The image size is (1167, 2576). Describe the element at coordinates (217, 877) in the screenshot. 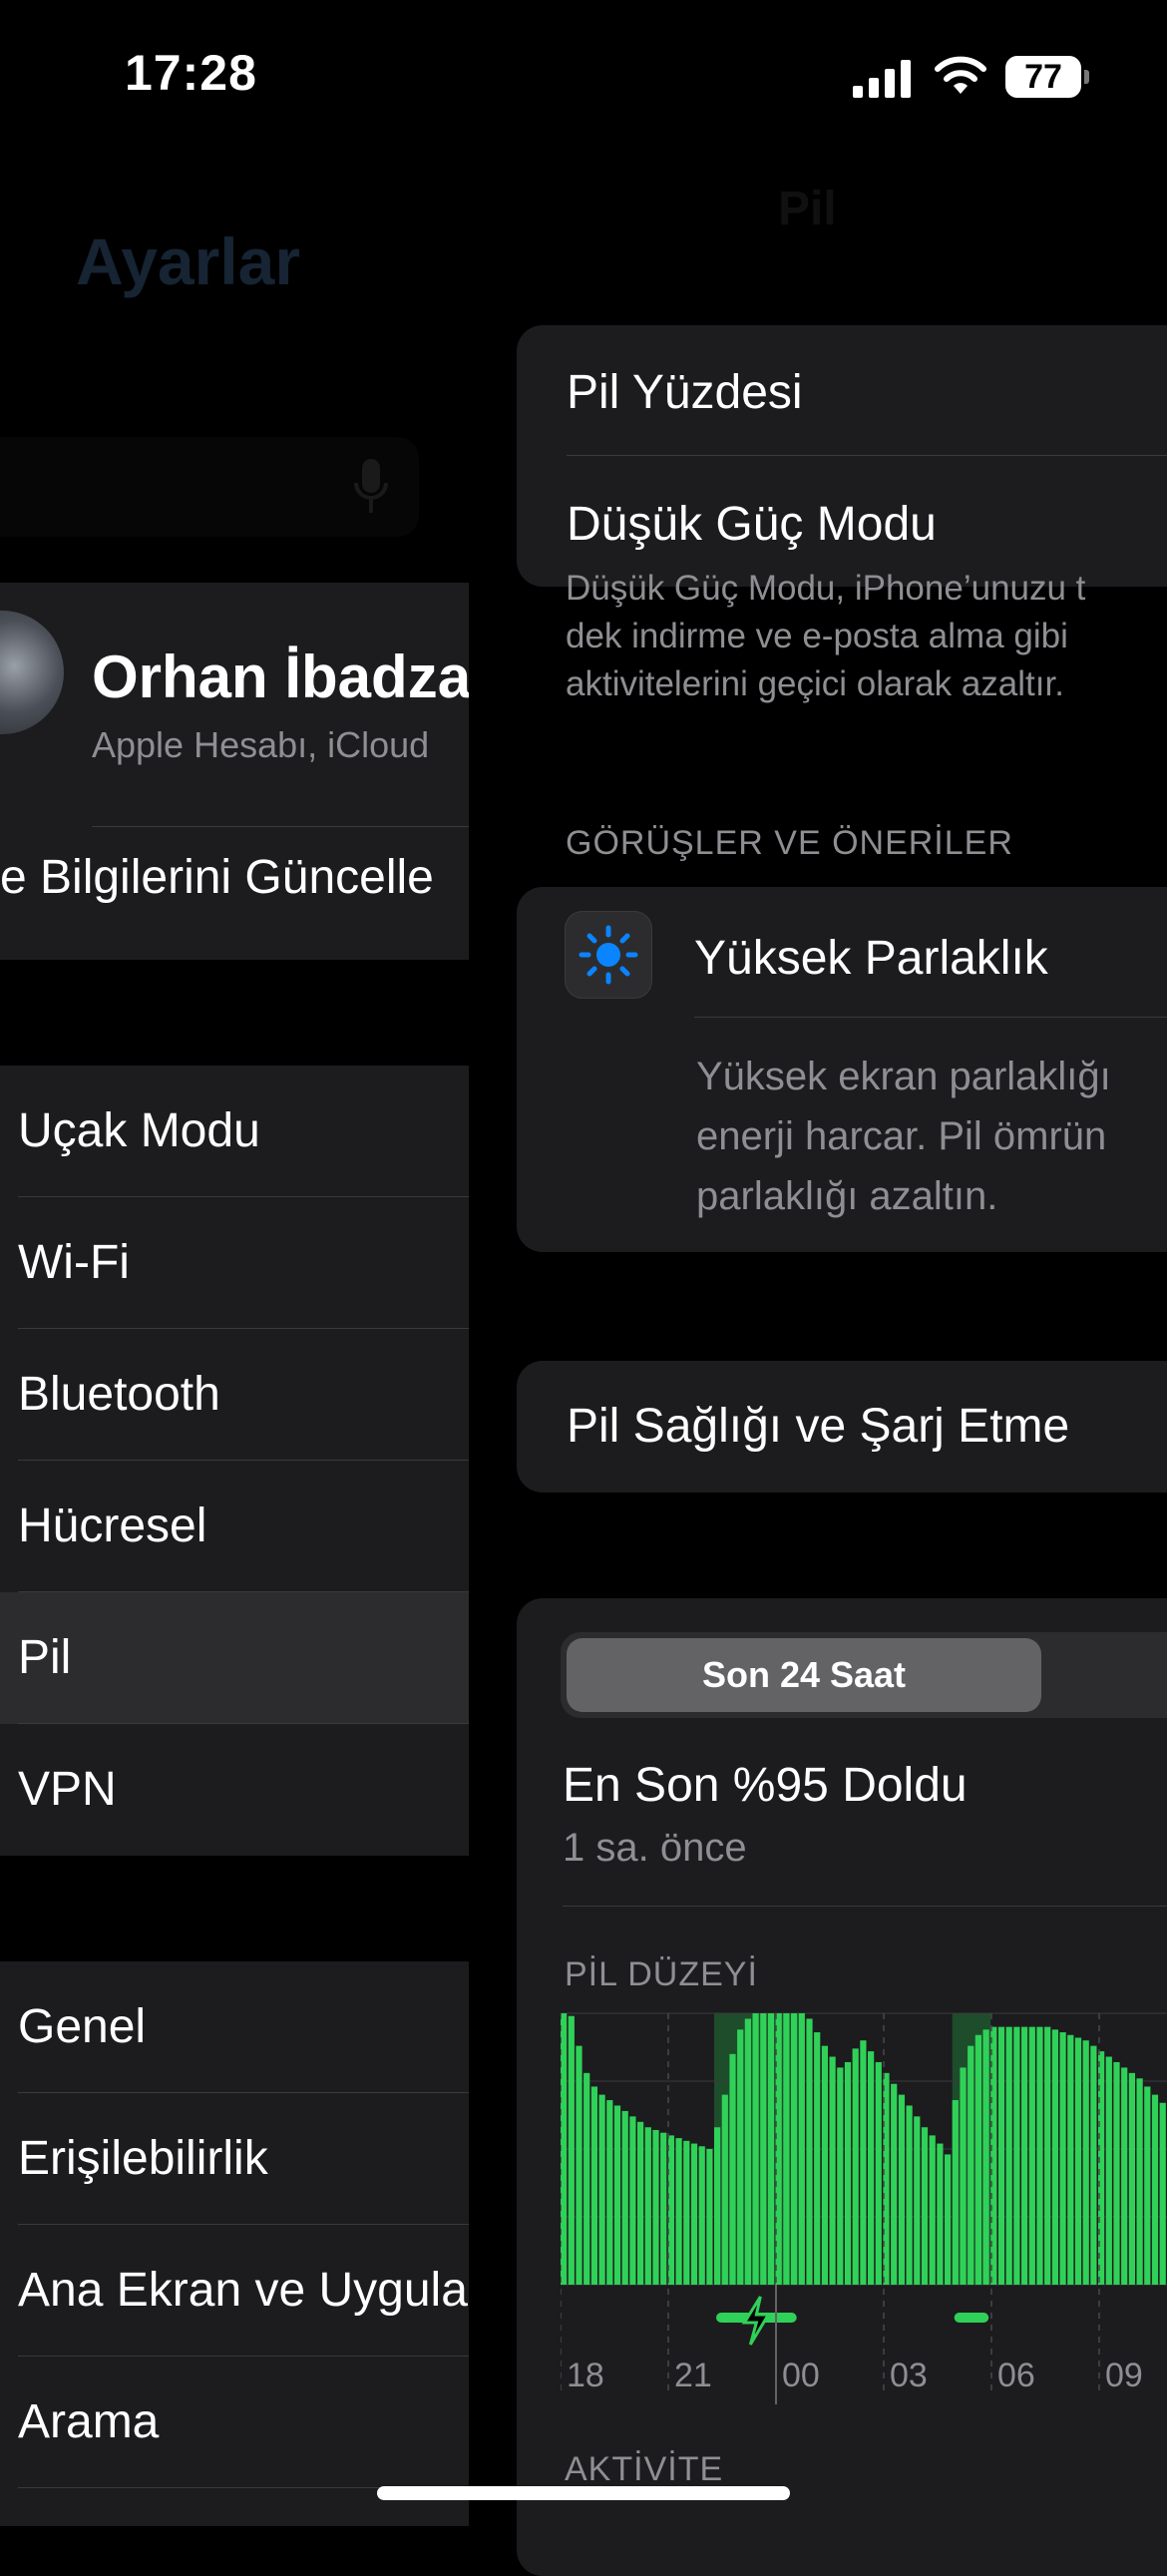

I see `update-info-item: me Bilgilerini Güncelle` at that location.